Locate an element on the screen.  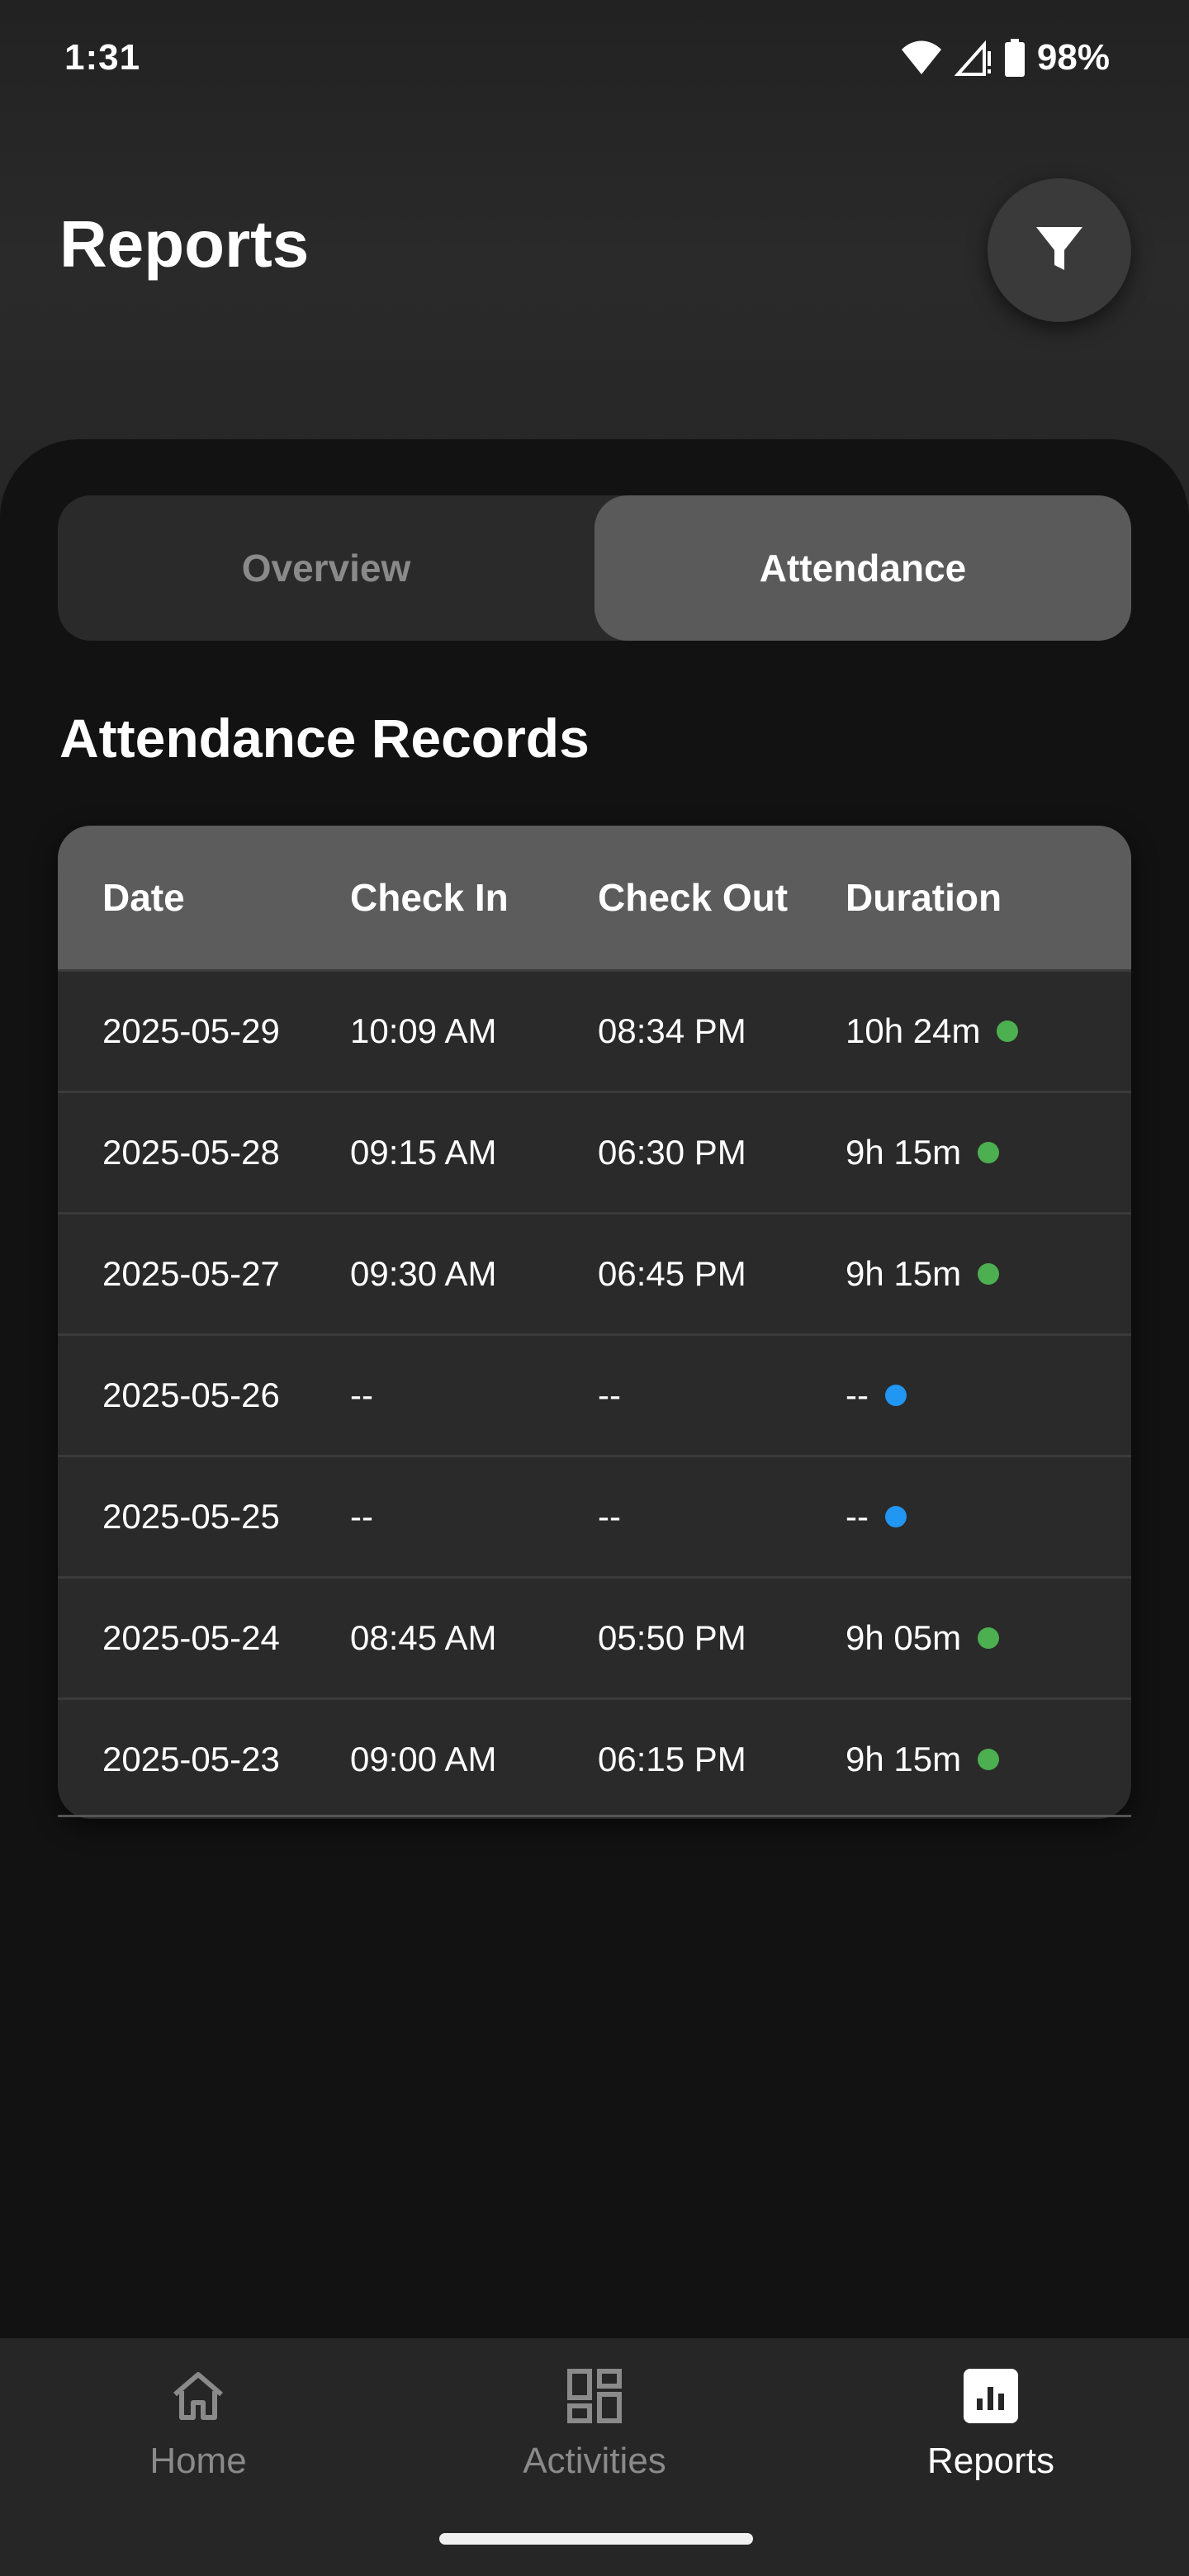
signal-icon is located at coordinates (973, 58).